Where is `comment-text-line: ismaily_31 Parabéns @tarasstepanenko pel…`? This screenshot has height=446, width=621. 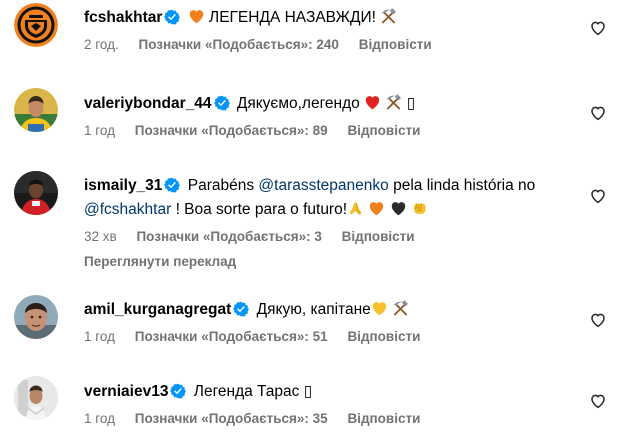
comment-text-line: ismaily_31 Parabéns @tarasstepanenko pel… is located at coordinates (332, 186).